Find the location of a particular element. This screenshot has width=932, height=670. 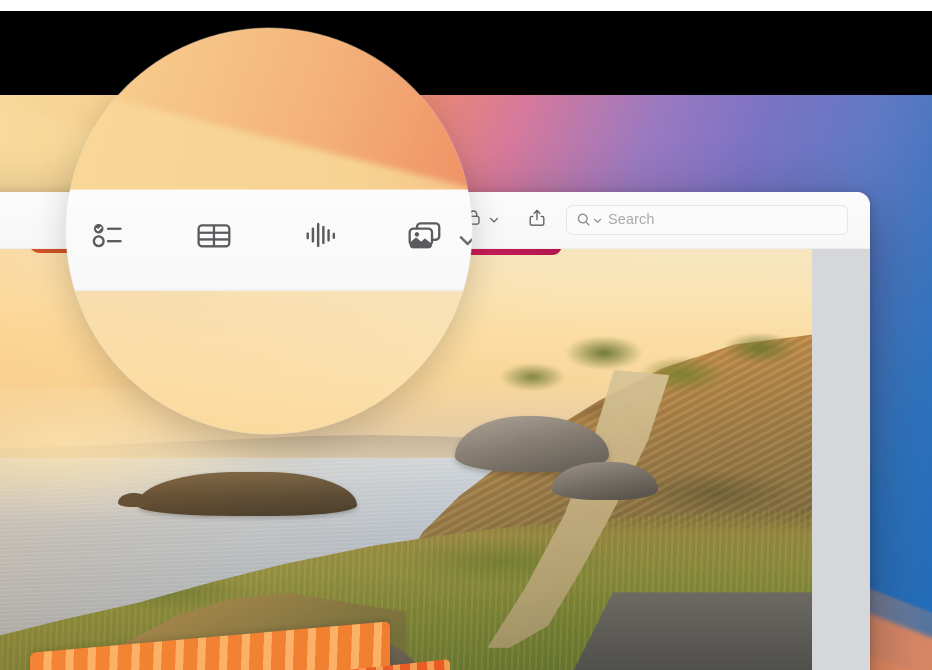

magnified-audio-button is located at coordinates (321, 239).